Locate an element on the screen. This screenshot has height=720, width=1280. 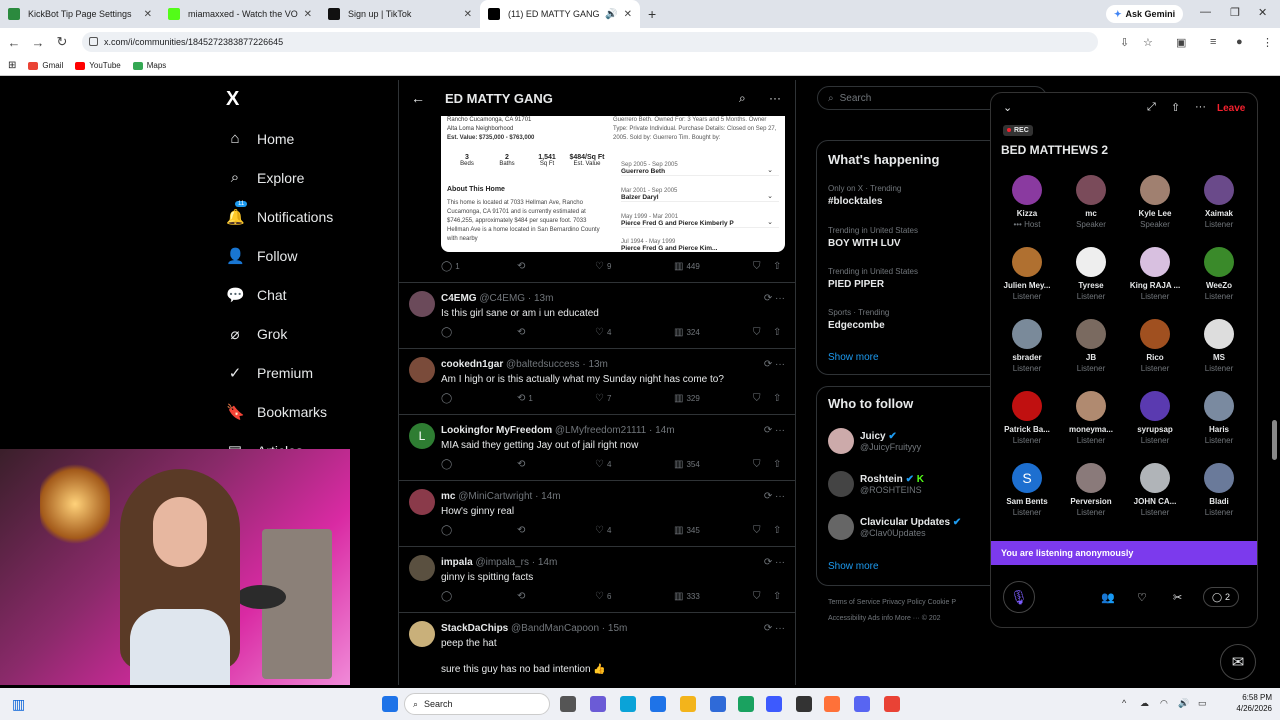
space-participant: syrupsap Listener is located at coordinates (1155, 418).